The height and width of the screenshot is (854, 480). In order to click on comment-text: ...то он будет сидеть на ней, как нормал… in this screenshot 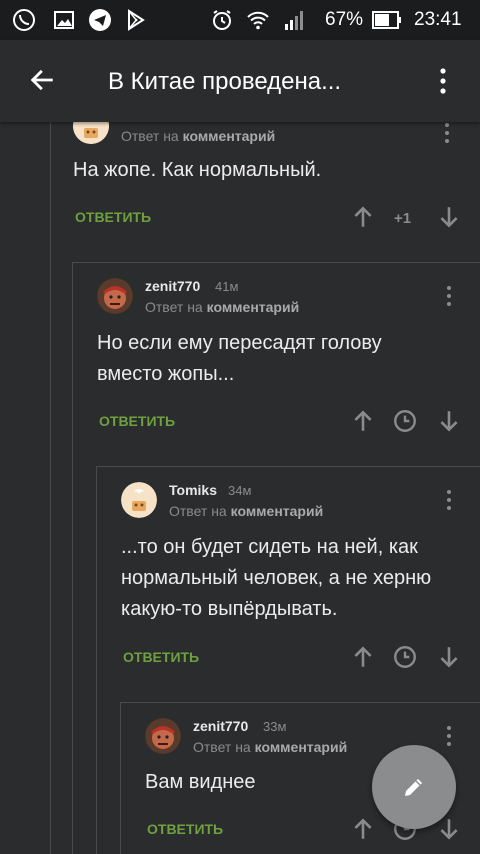, I will do `click(276, 578)`.